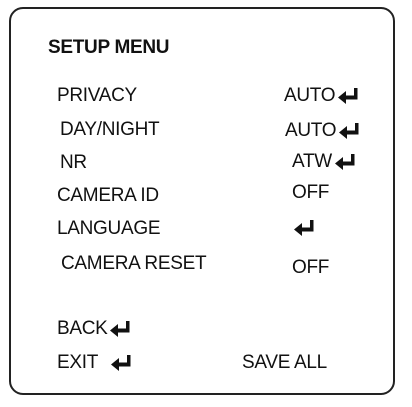 This screenshot has height=407, width=412. I want to click on privacy-value-group: AUTO, so click(321, 96).